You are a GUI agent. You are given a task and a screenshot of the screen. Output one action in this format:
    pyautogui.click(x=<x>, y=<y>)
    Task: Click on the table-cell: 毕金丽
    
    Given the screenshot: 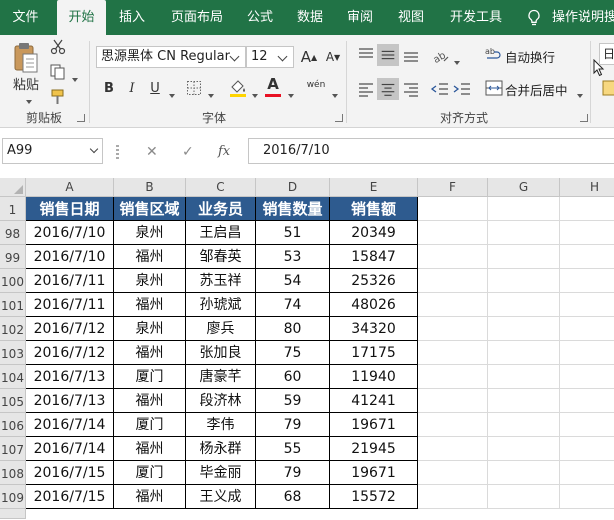 What is the action you would take?
    pyautogui.click(x=221, y=473)
    